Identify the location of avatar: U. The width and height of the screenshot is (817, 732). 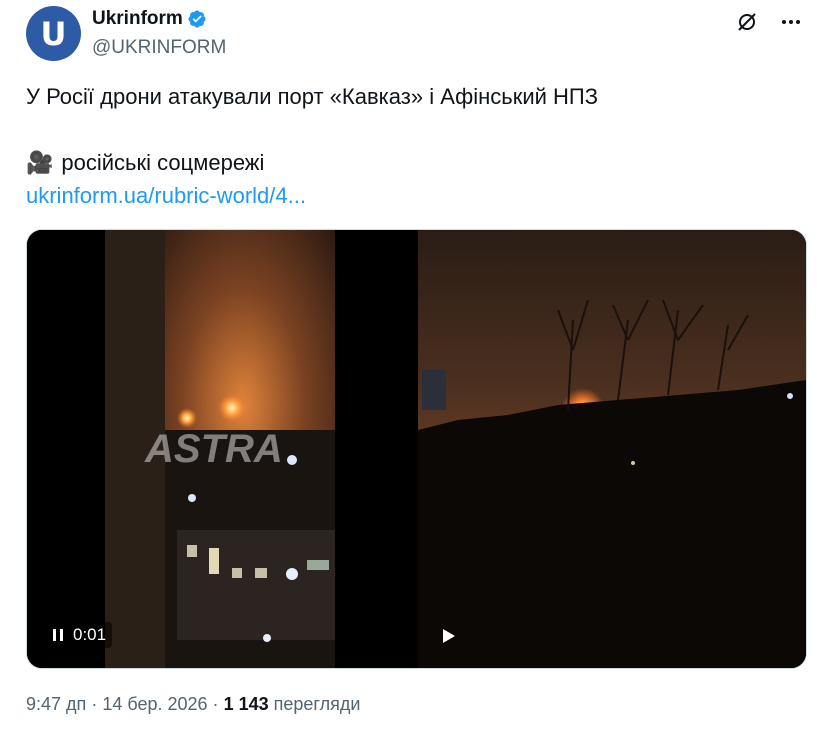
(53, 33).